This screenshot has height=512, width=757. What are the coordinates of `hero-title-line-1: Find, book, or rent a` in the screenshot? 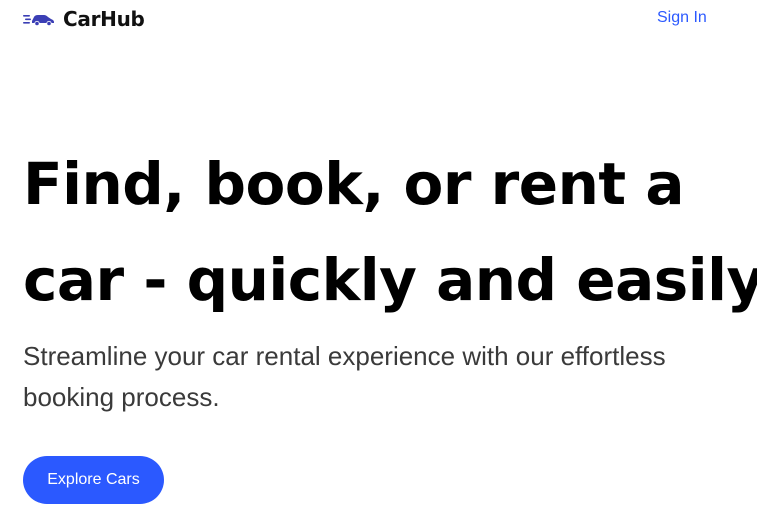 It's located at (353, 184).